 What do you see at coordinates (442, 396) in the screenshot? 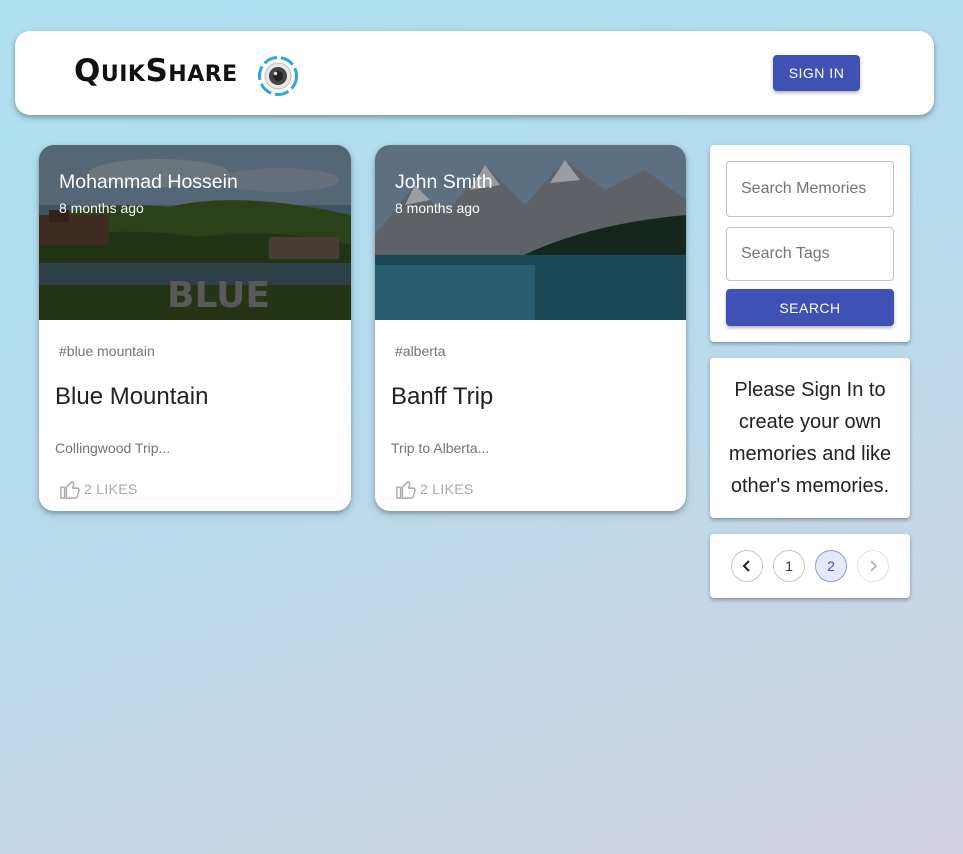
I see `post-title: Banff Trip` at bounding box center [442, 396].